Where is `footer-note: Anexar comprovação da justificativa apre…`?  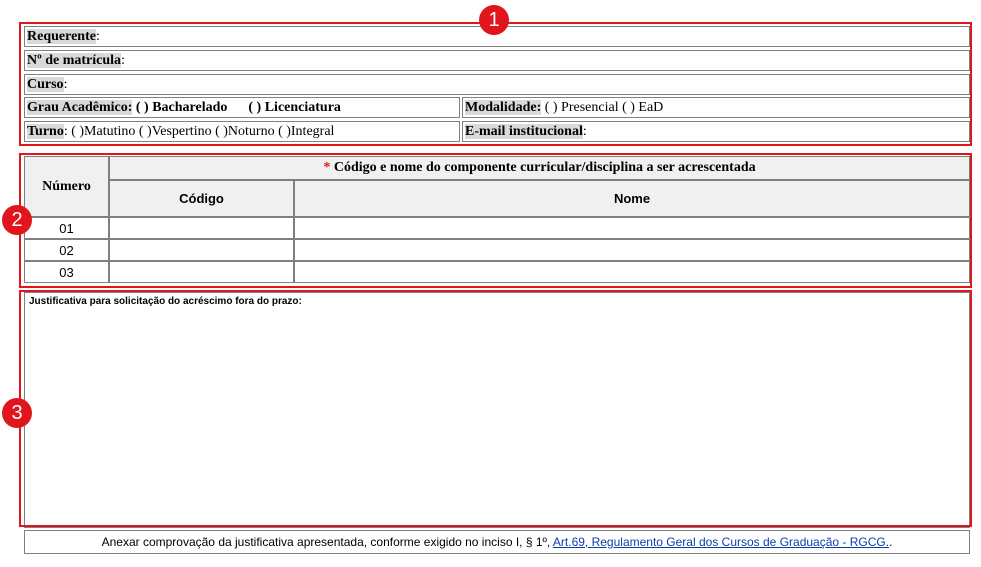 footer-note: Anexar comprovação da justificativa apre… is located at coordinates (497, 542).